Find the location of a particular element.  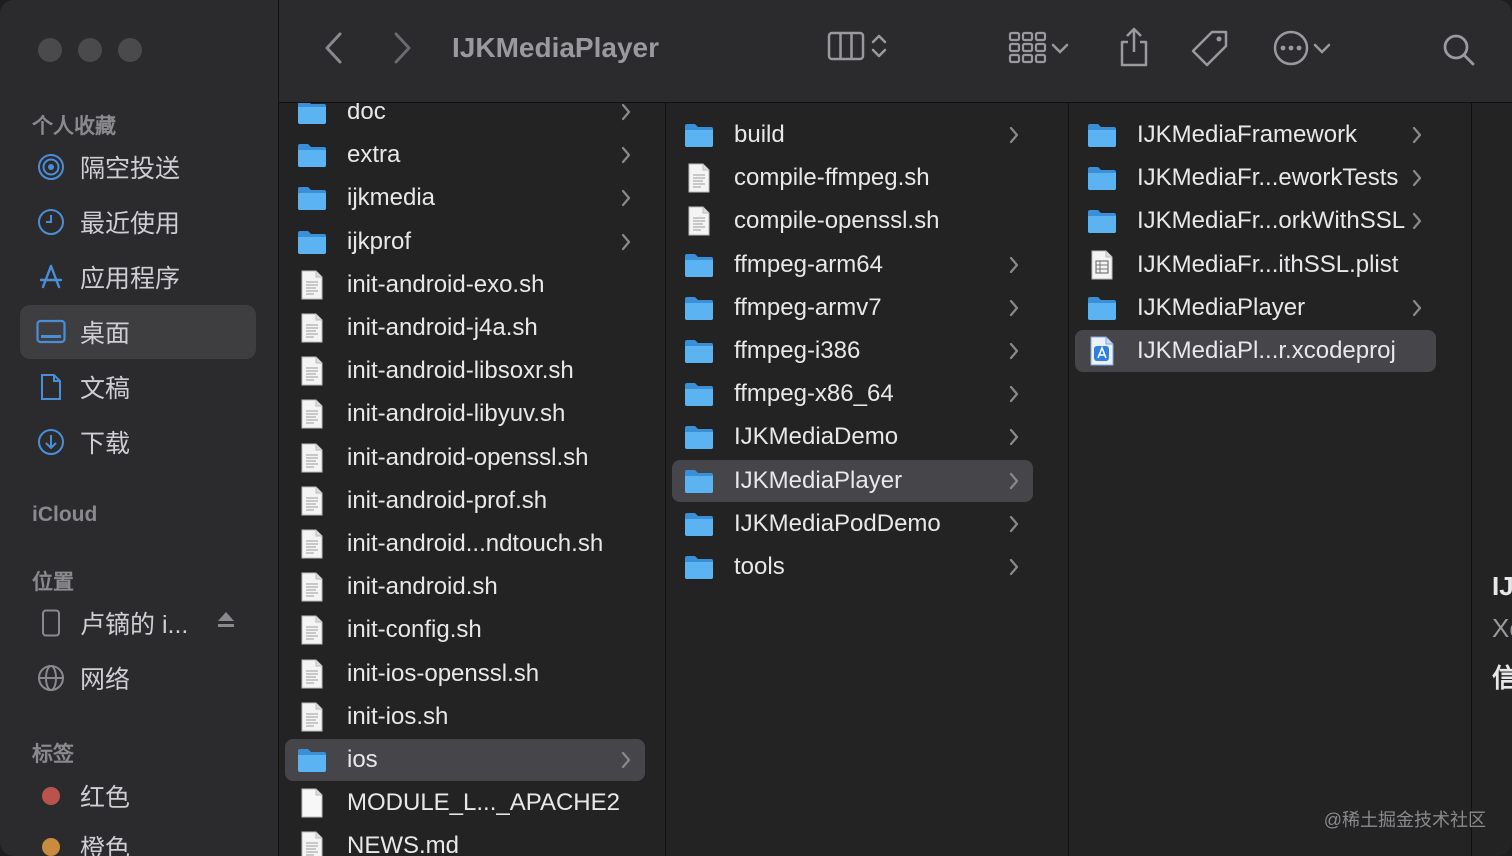

sidebar-item-airdrop: 隔空投送 is located at coordinates (138, 167).